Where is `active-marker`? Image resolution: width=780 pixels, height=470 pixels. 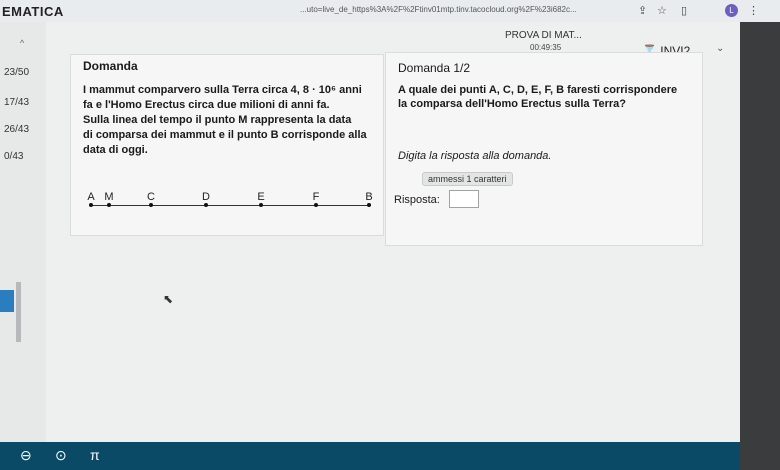 active-marker is located at coordinates (7, 301).